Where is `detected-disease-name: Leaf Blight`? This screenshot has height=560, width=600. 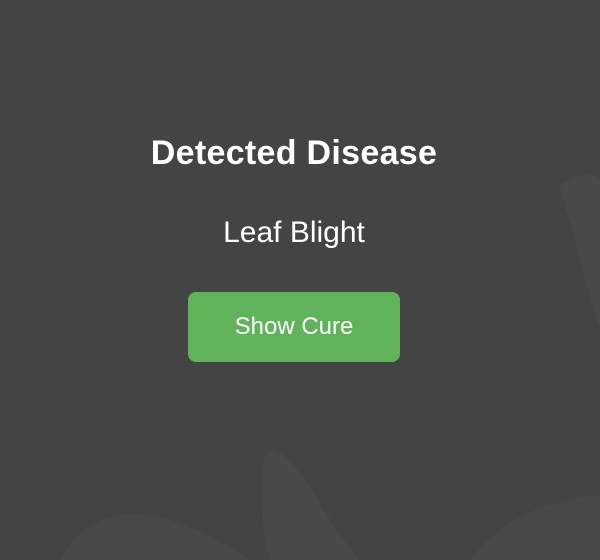
detected-disease-name: Leaf Blight is located at coordinates (294, 232).